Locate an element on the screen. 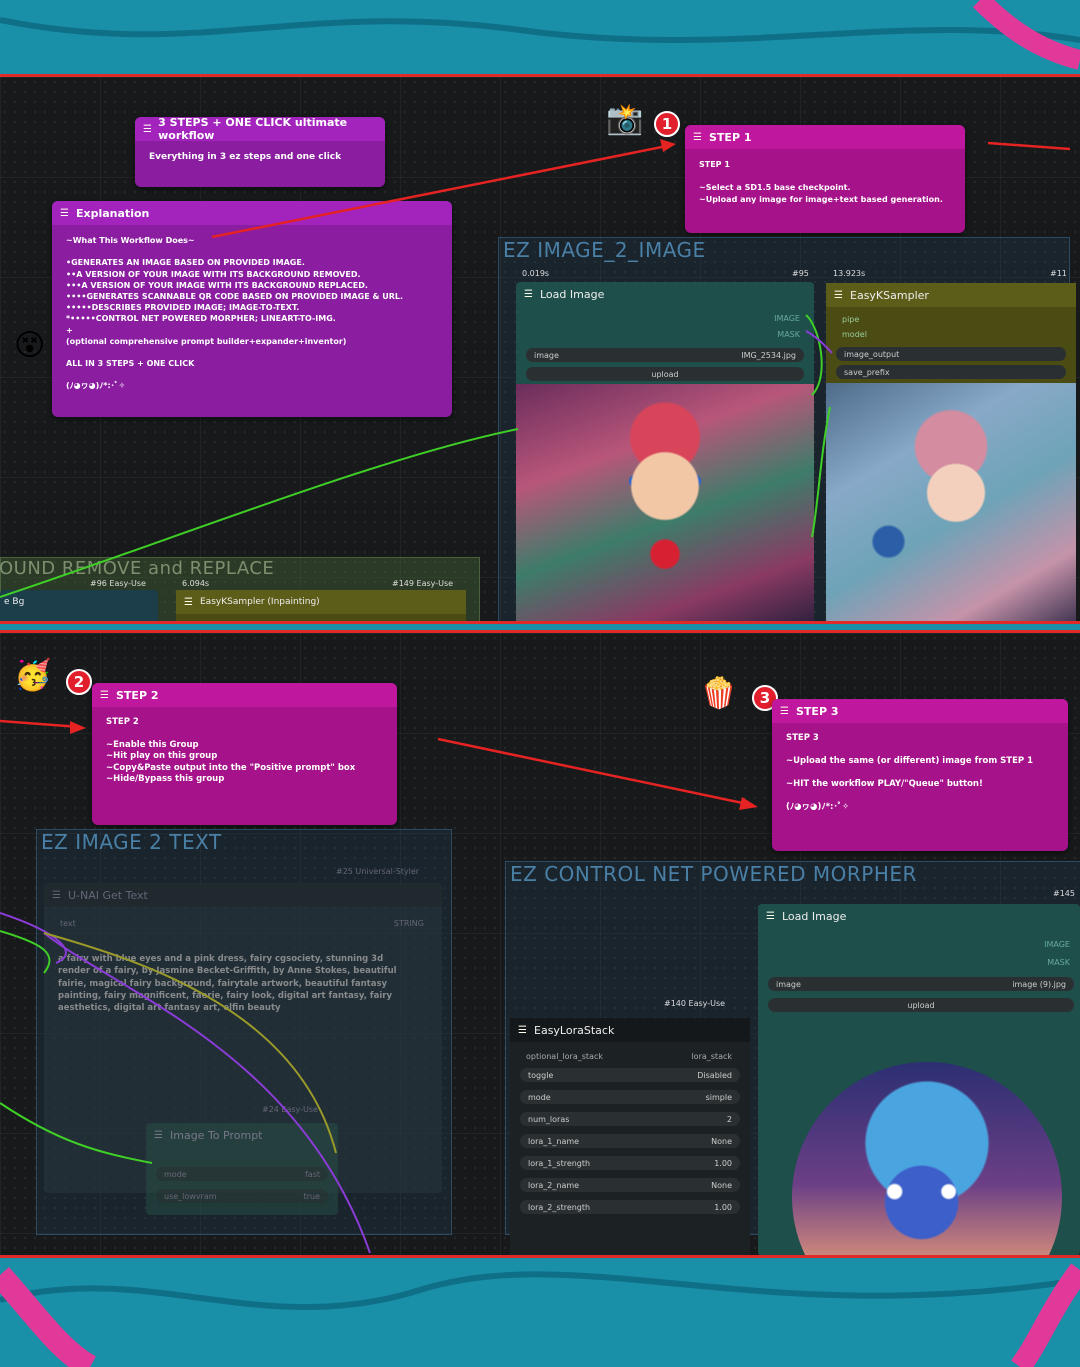 This screenshot has height=1367, width=1080. lora-2-strength-stepper: lora_2_strength 1.00 is located at coordinates (630, 1207).